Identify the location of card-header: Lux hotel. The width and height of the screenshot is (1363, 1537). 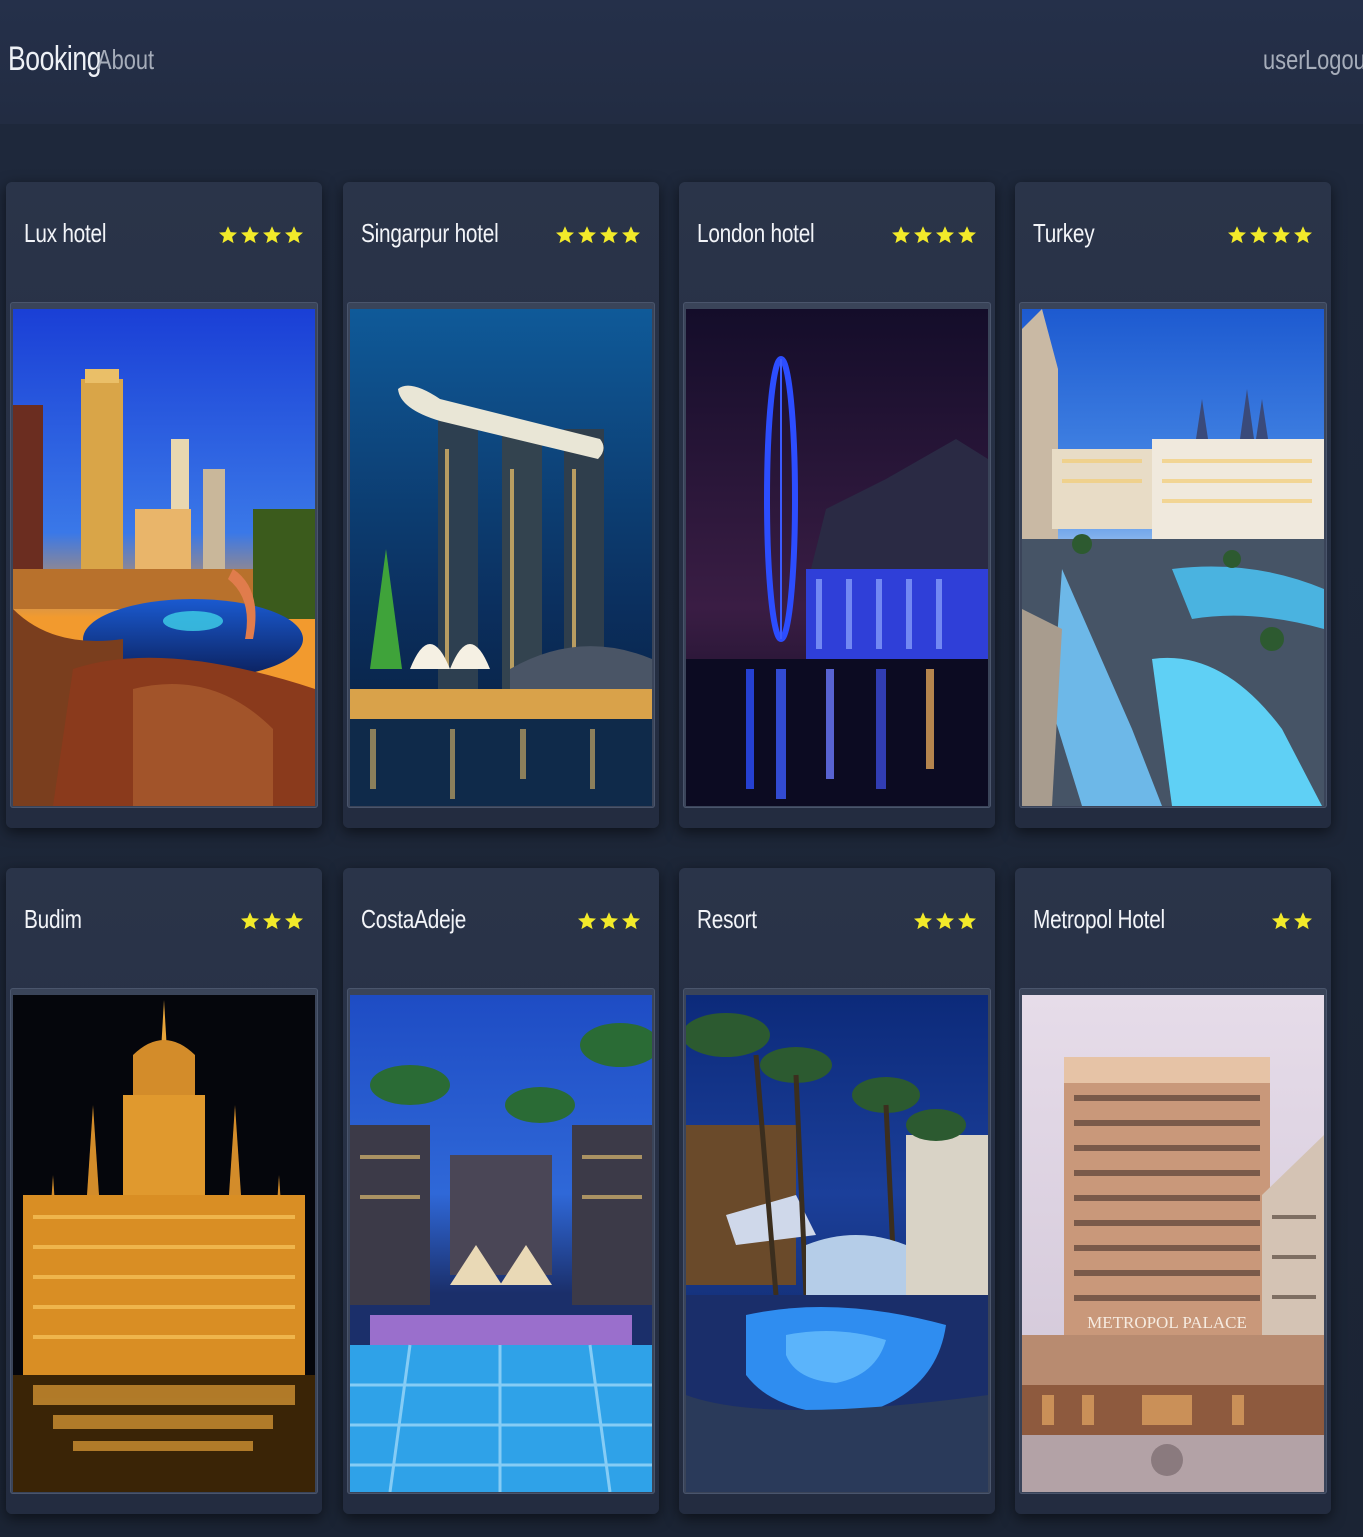
(164, 238).